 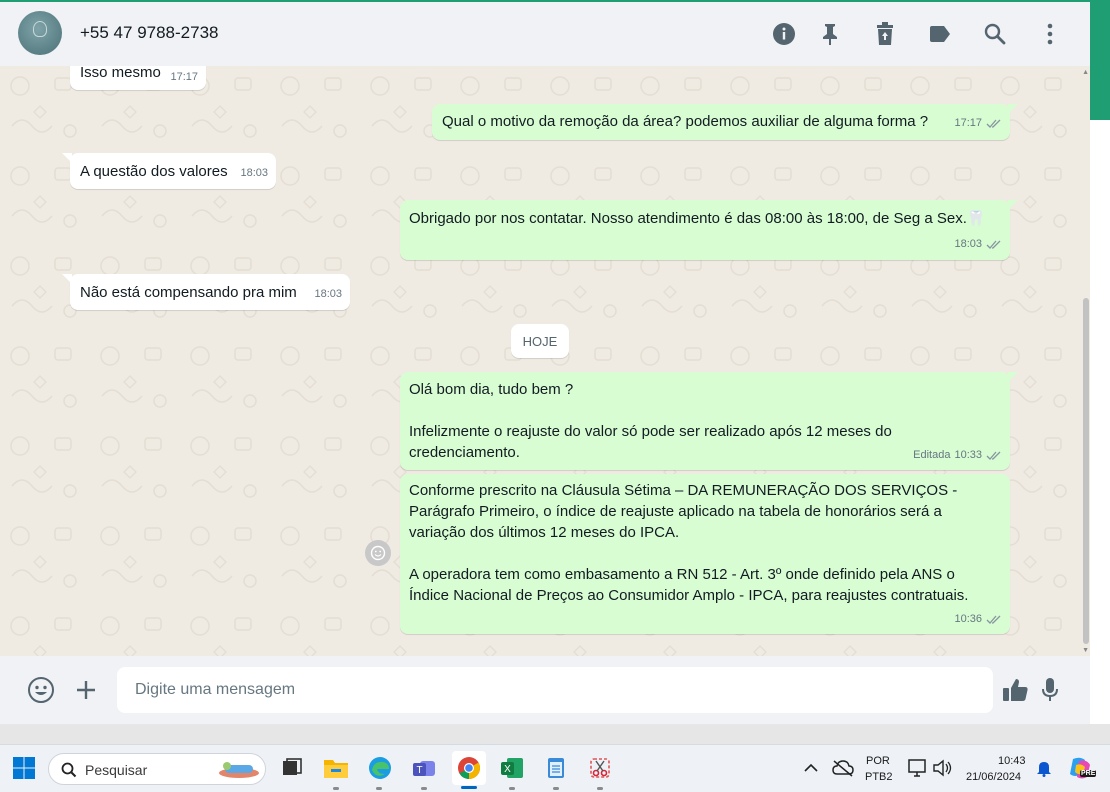 I want to click on snipping-tool-button, so click(x=600, y=768).